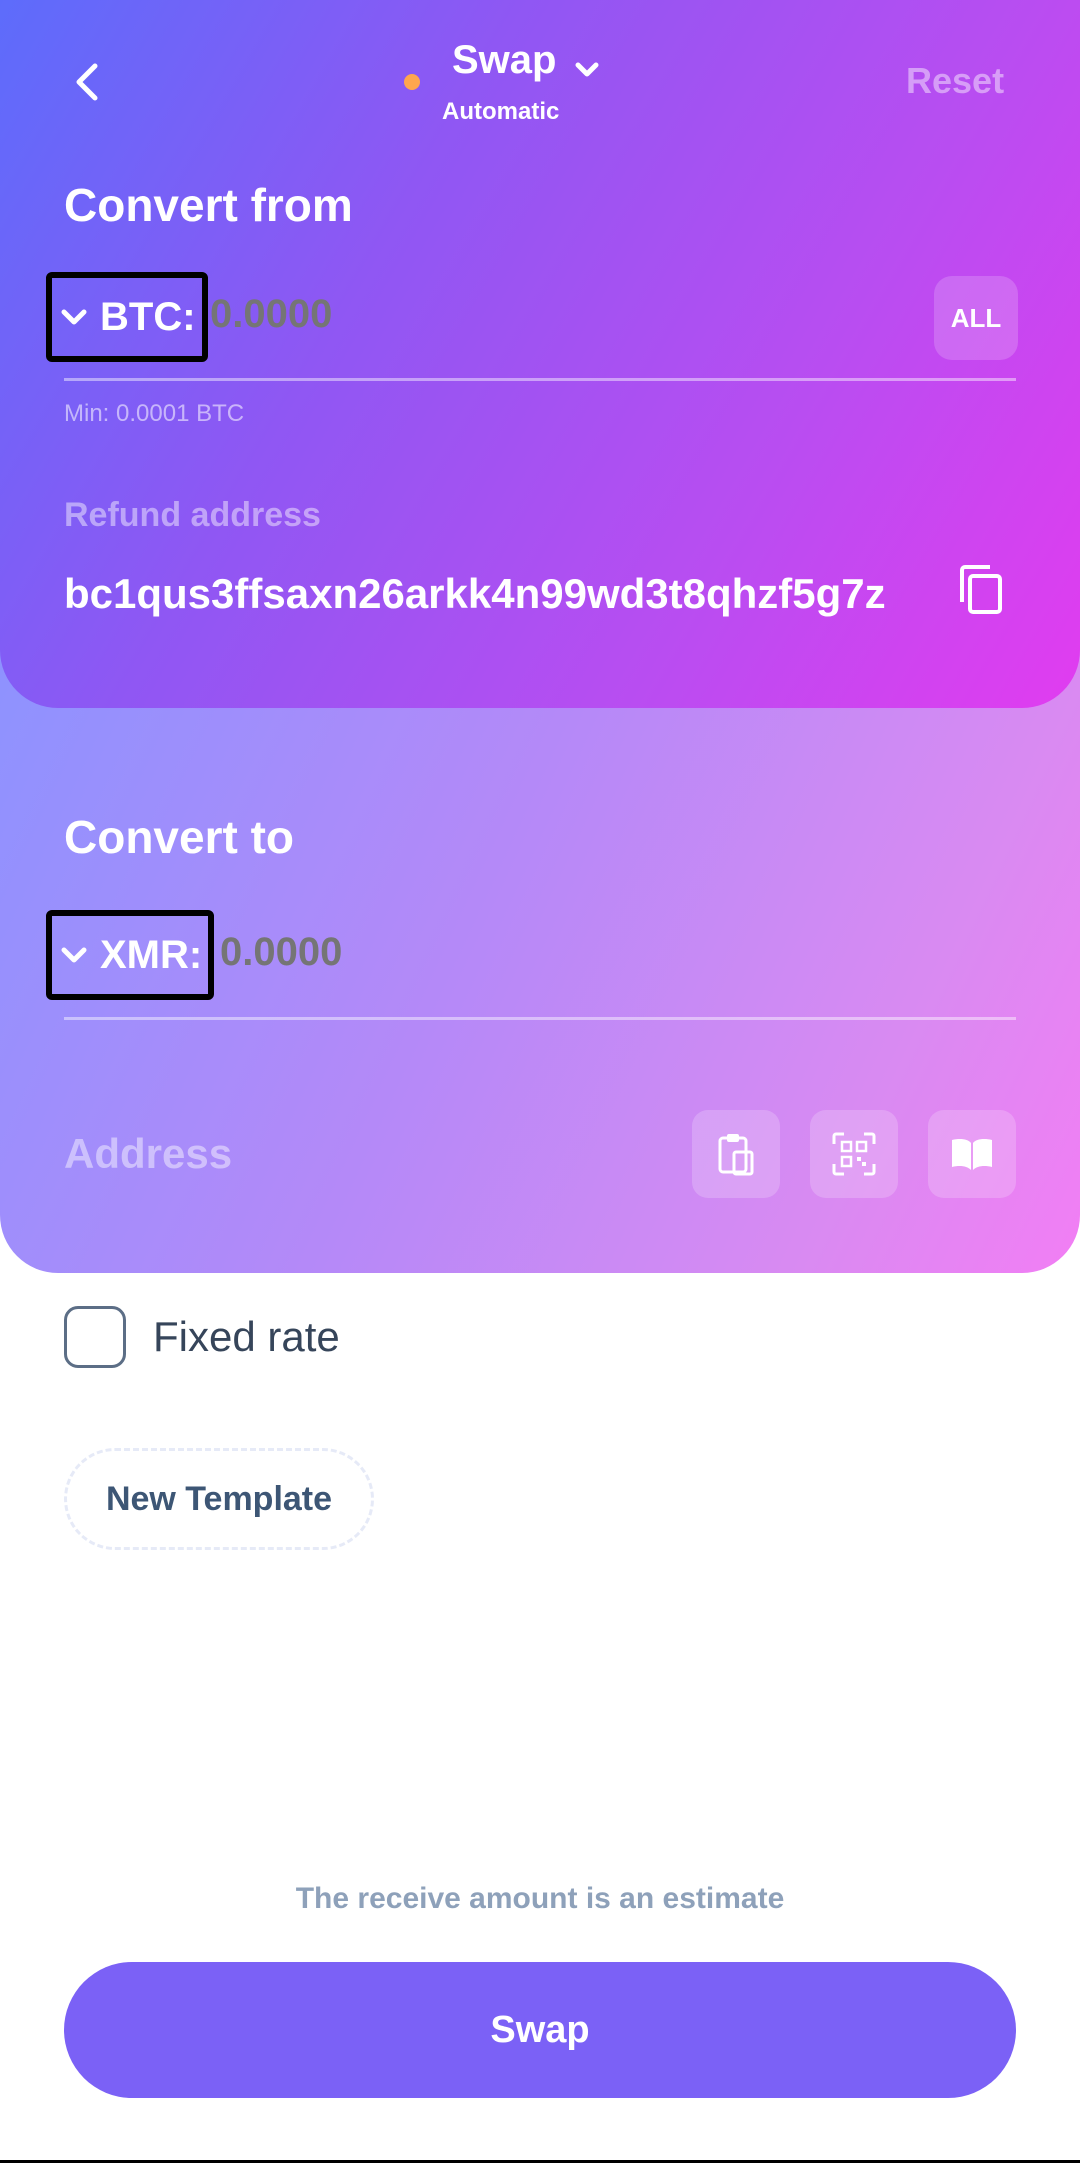 This screenshot has width=1080, height=2163. What do you see at coordinates (95, 1337) in the screenshot?
I see `fixed-rate-checkbox` at bounding box center [95, 1337].